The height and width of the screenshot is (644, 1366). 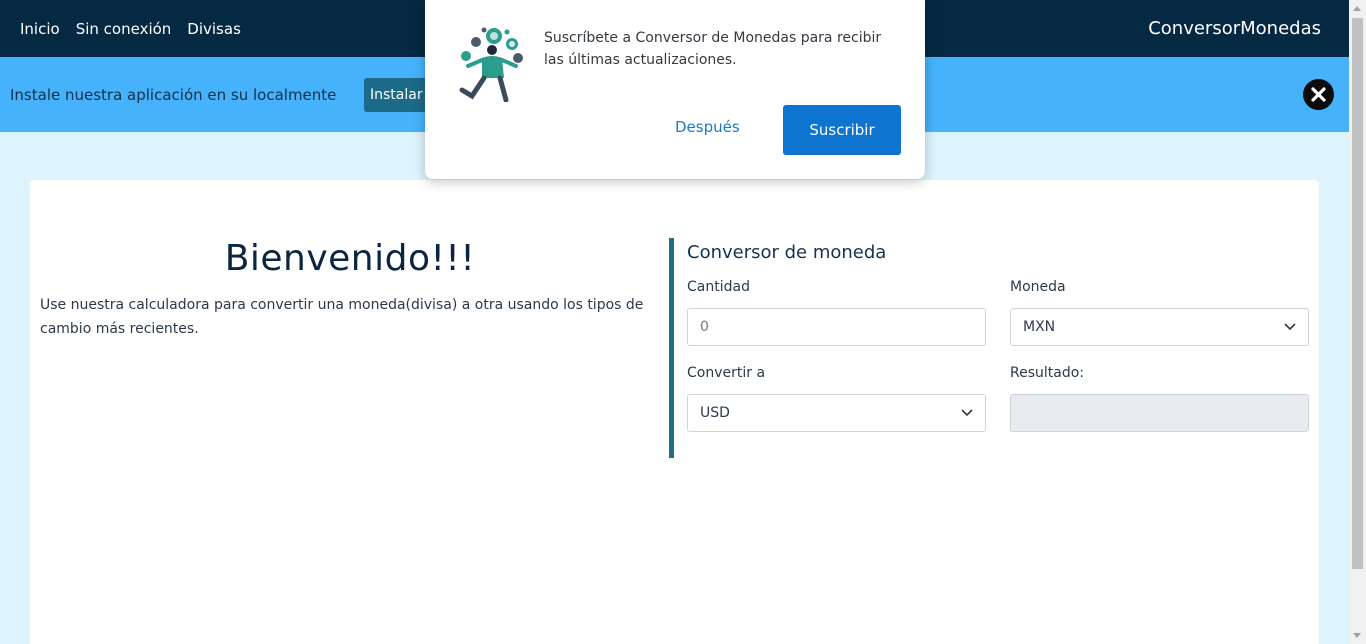 I want to click on convert-to-label: Convertir a, so click(x=726, y=373).